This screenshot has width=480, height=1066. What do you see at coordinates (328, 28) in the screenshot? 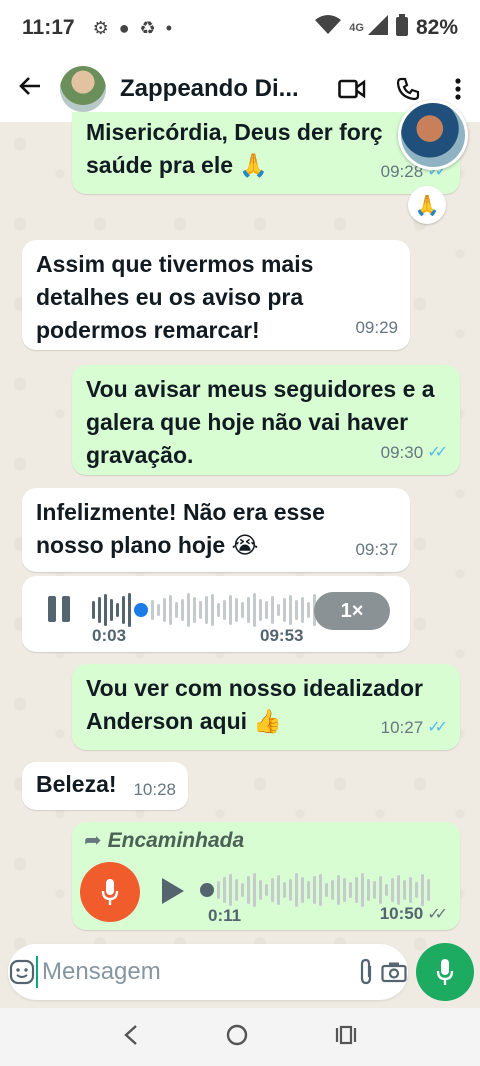
I see `wifi-icon` at bounding box center [328, 28].